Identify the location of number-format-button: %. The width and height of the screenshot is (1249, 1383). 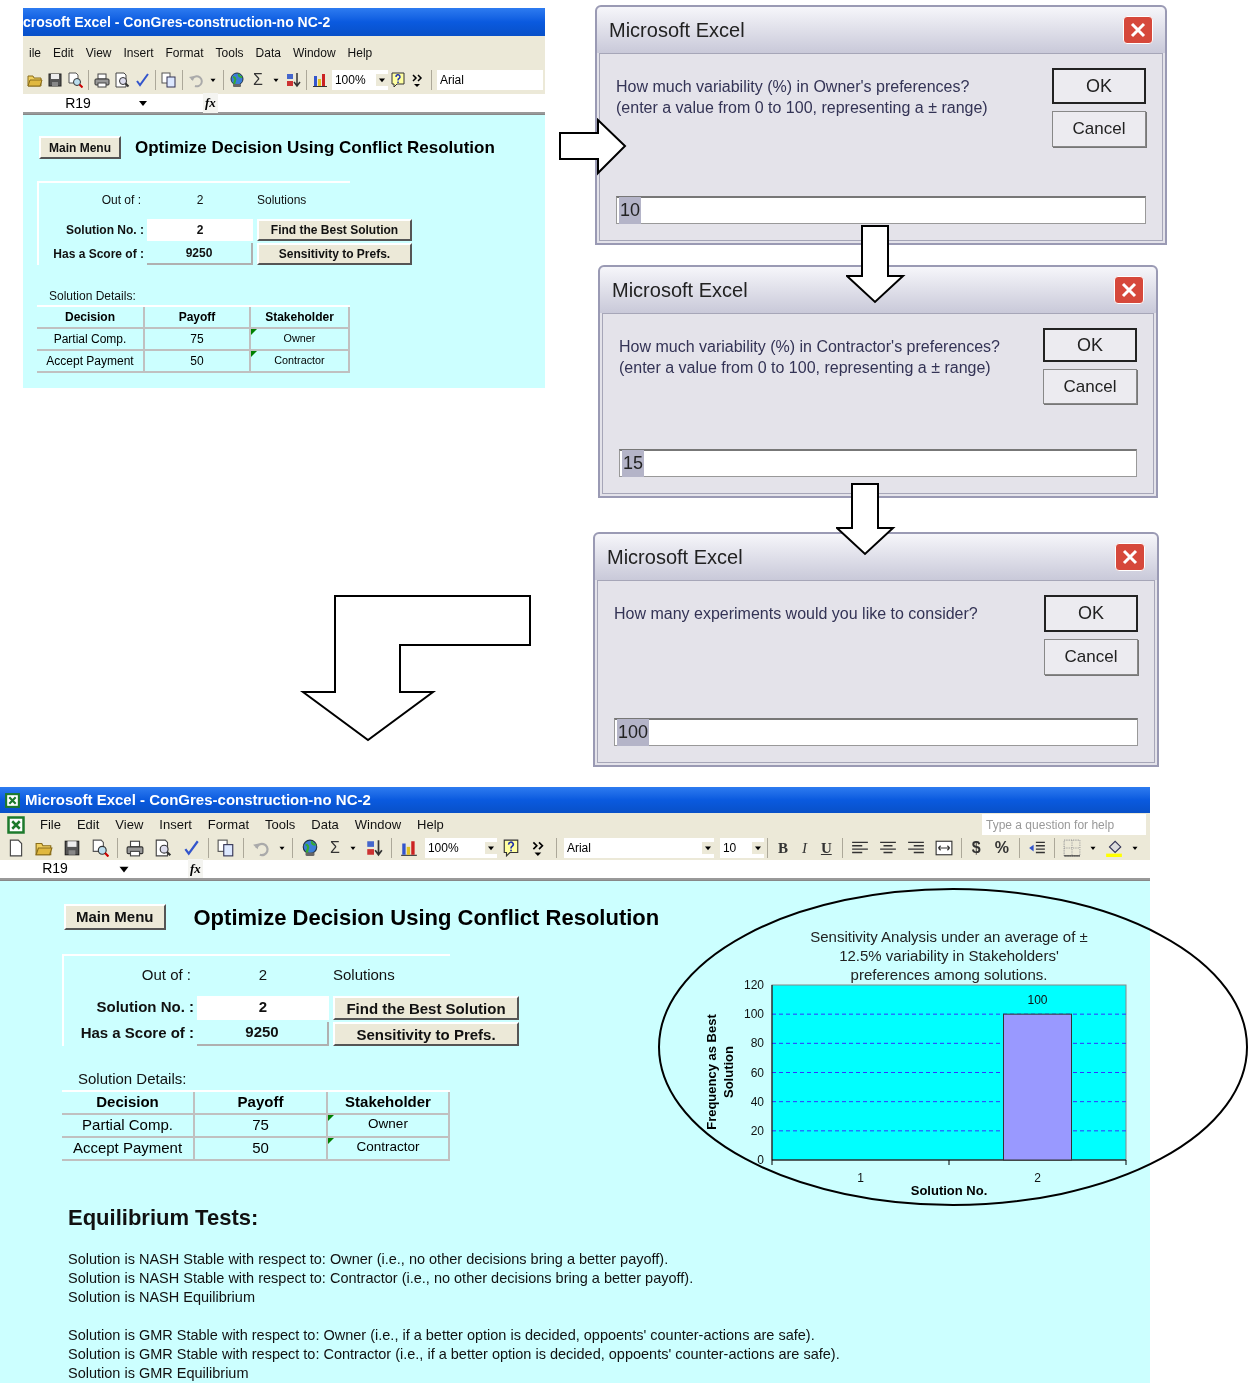
(1001, 848).